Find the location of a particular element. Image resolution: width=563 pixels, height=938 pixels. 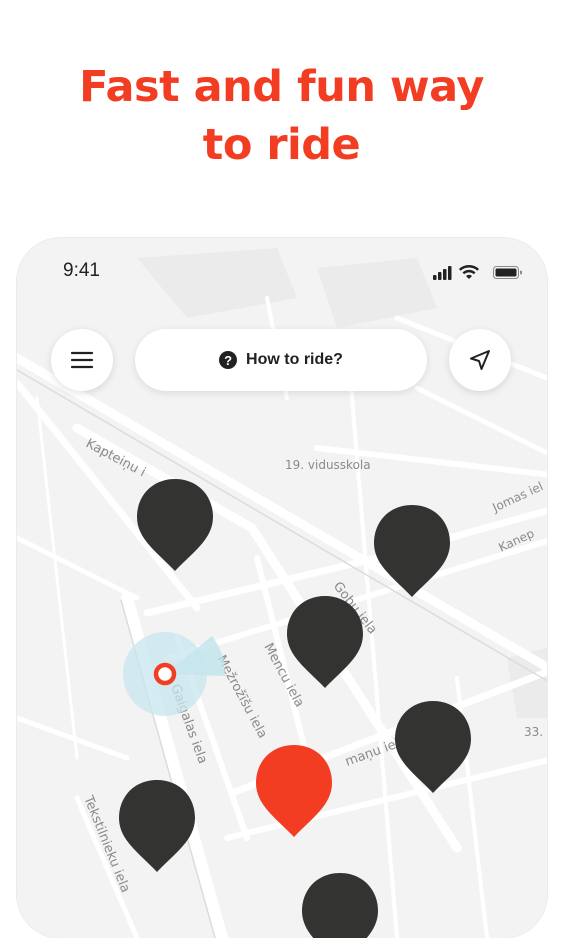

locate-me-button is located at coordinates (480, 360).